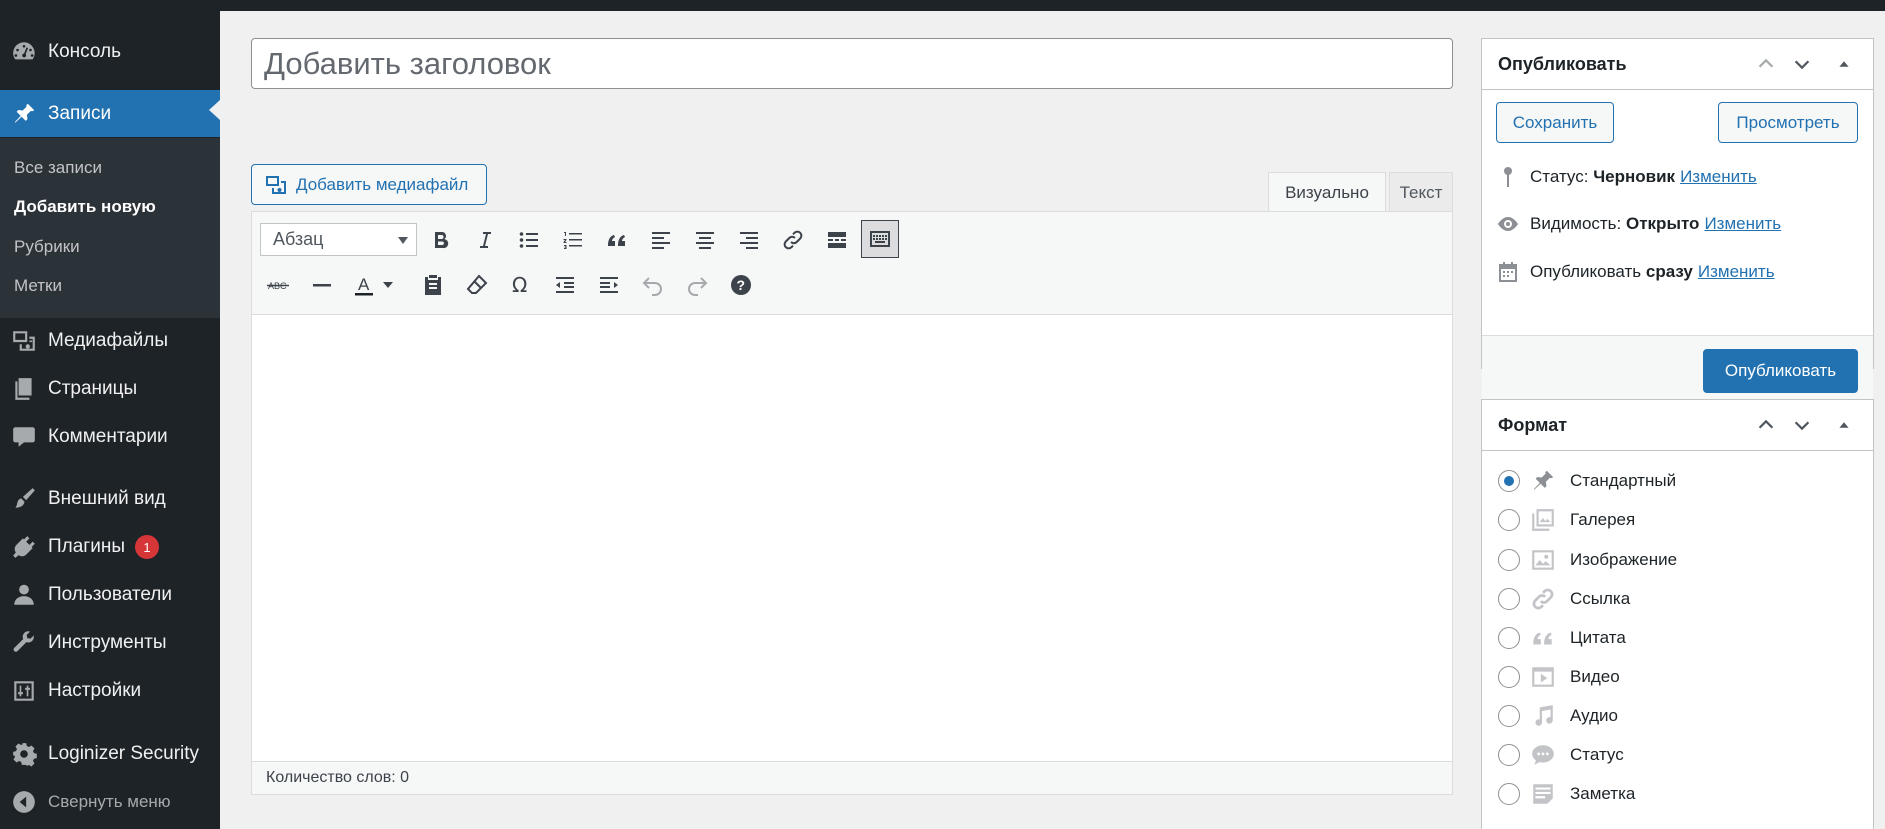 Image resolution: width=1885 pixels, height=829 pixels. I want to click on format-option-gallery: Галерея, so click(1566, 520).